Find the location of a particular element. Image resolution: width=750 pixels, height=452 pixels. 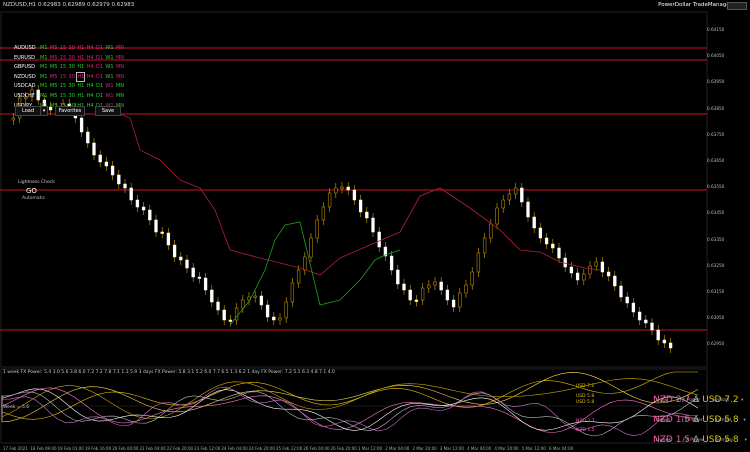

price-tick: 0.63250 is located at coordinates (716, 265).